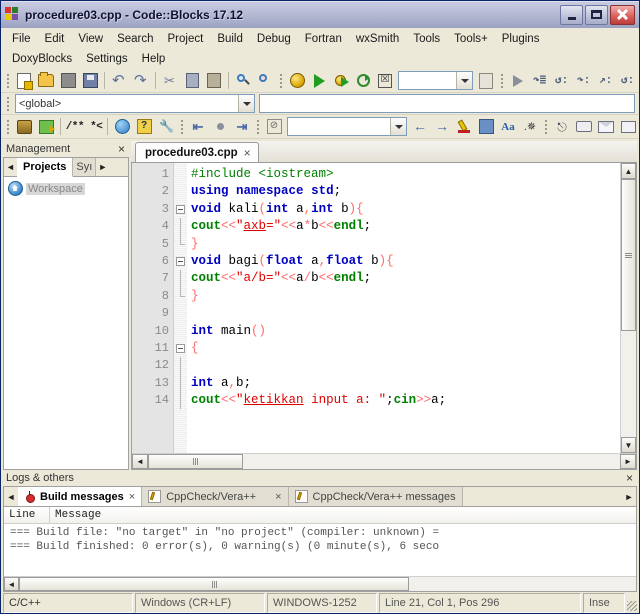 This screenshot has height=614, width=640. Describe the element at coordinates (405, 383) in the screenshot. I see `code-line: int a,b;` at that location.